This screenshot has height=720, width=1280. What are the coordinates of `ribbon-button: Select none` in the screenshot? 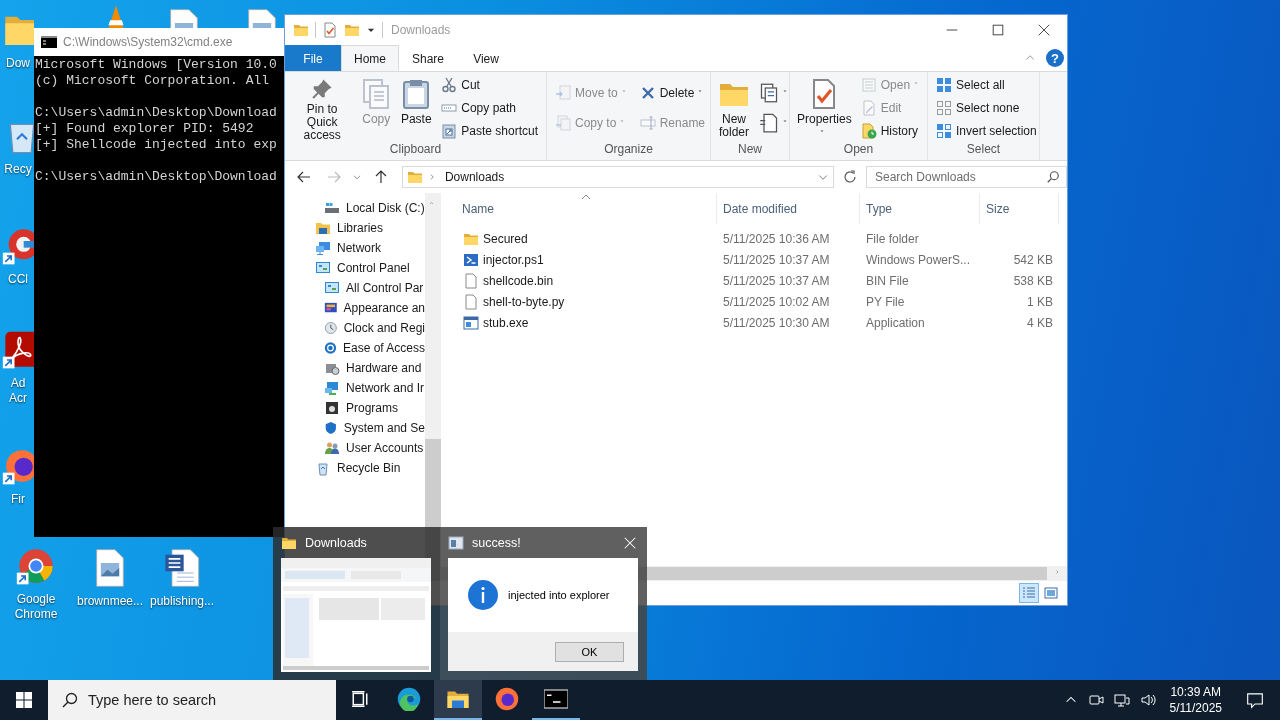 It's located at (986, 108).